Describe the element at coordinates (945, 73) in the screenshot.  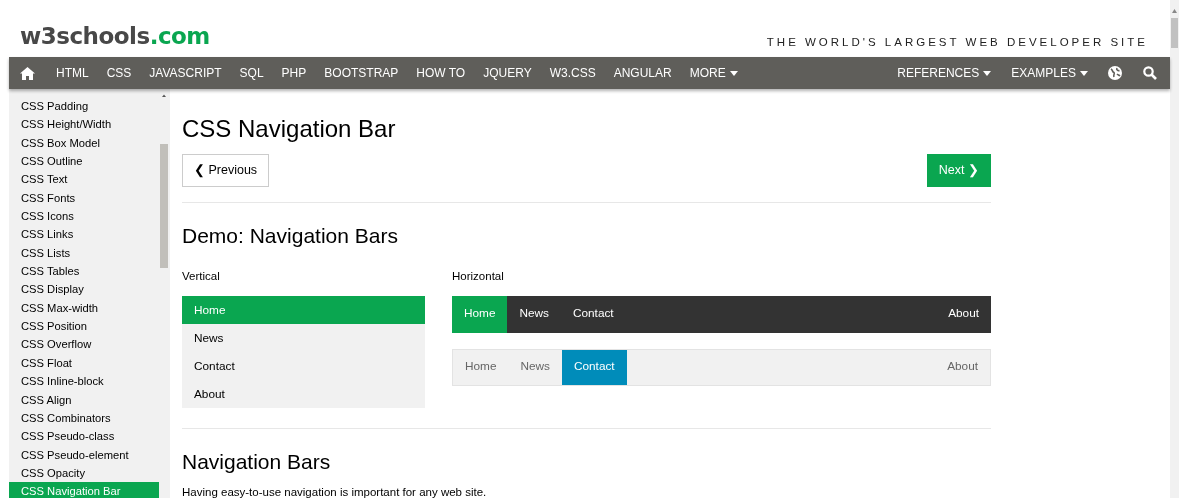
I see `nav-link: REFERENCES` at that location.